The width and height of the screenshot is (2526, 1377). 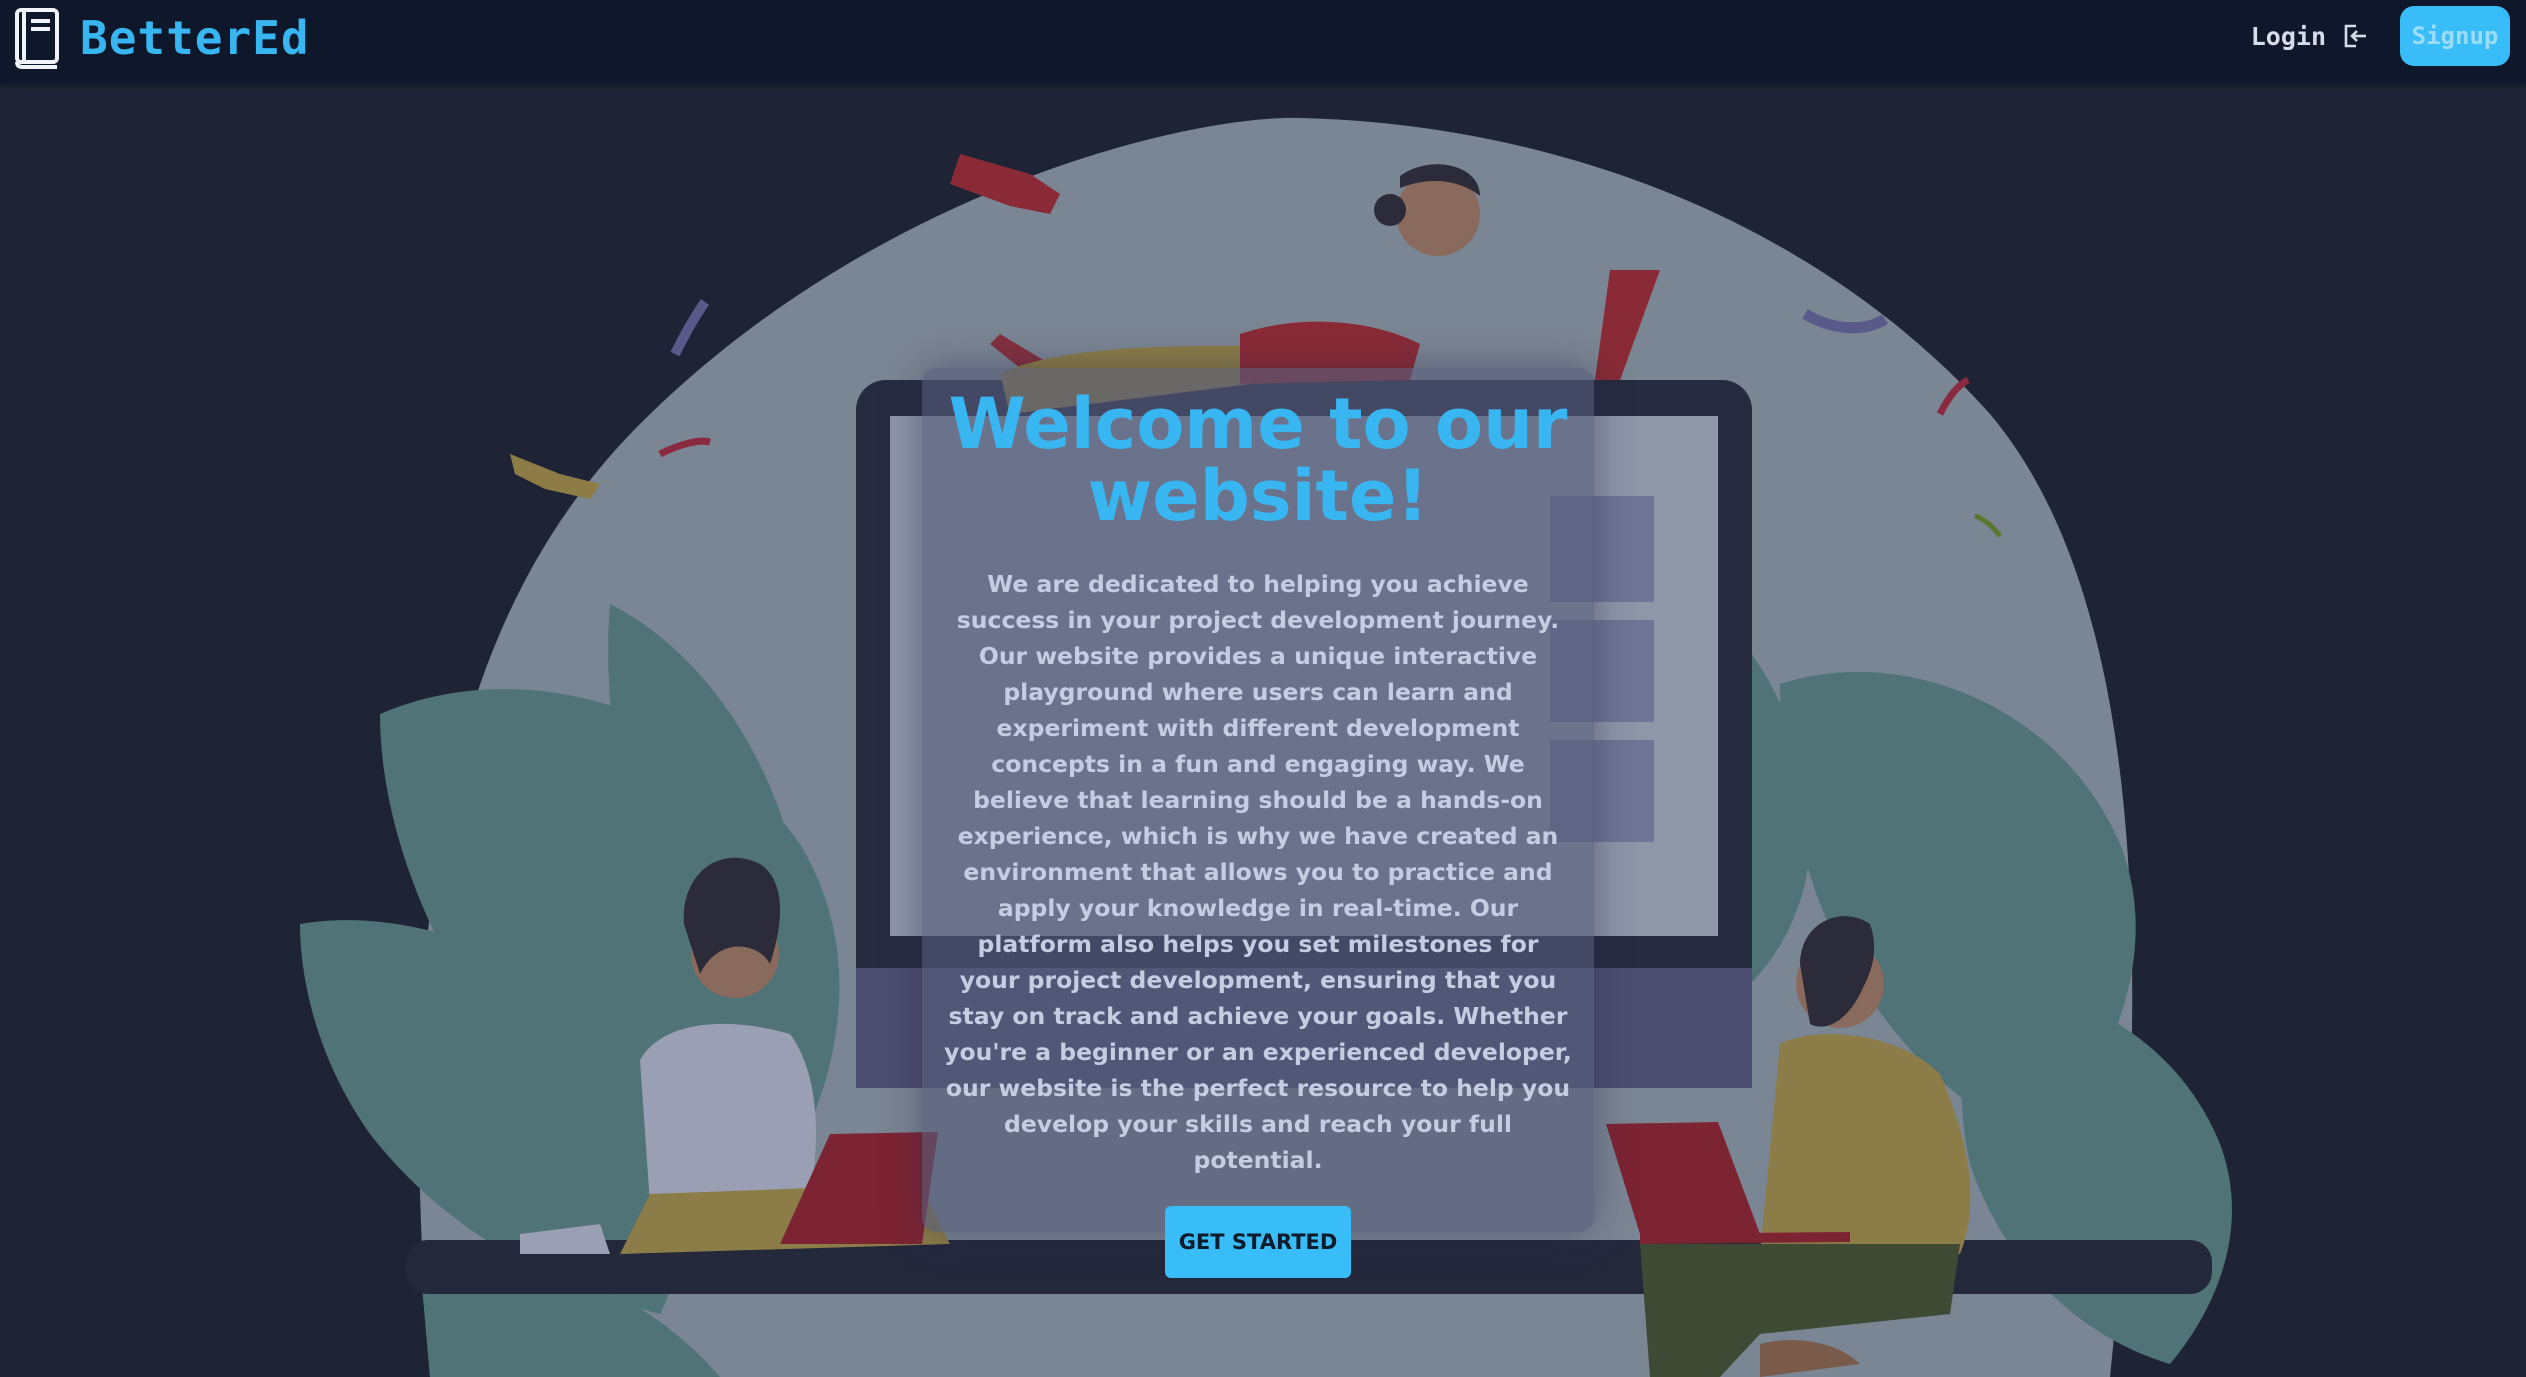 What do you see at coordinates (1258, 460) in the screenshot?
I see `welcome-title: Welcome to our website!` at bounding box center [1258, 460].